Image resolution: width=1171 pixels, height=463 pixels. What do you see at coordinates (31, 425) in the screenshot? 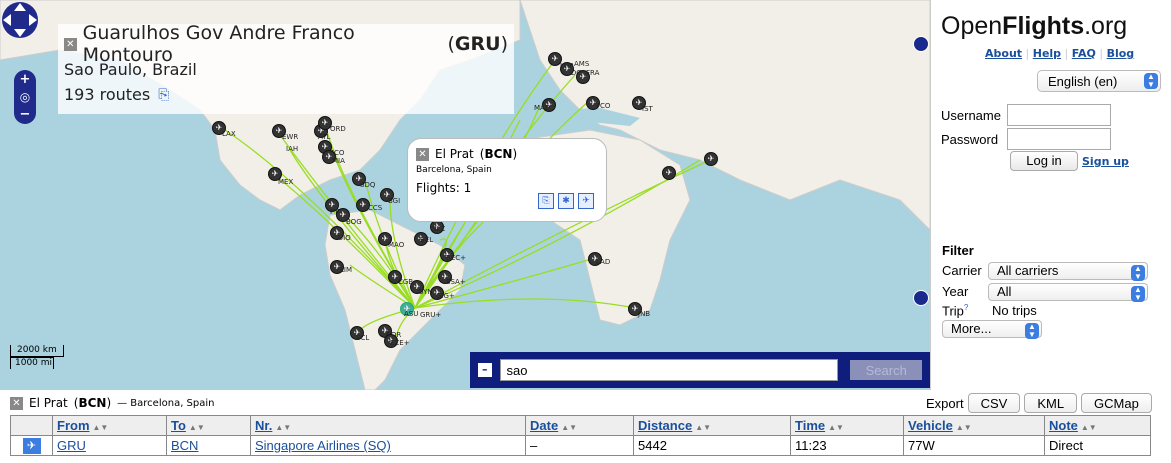
I see `icon-column-header` at bounding box center [31, 425].